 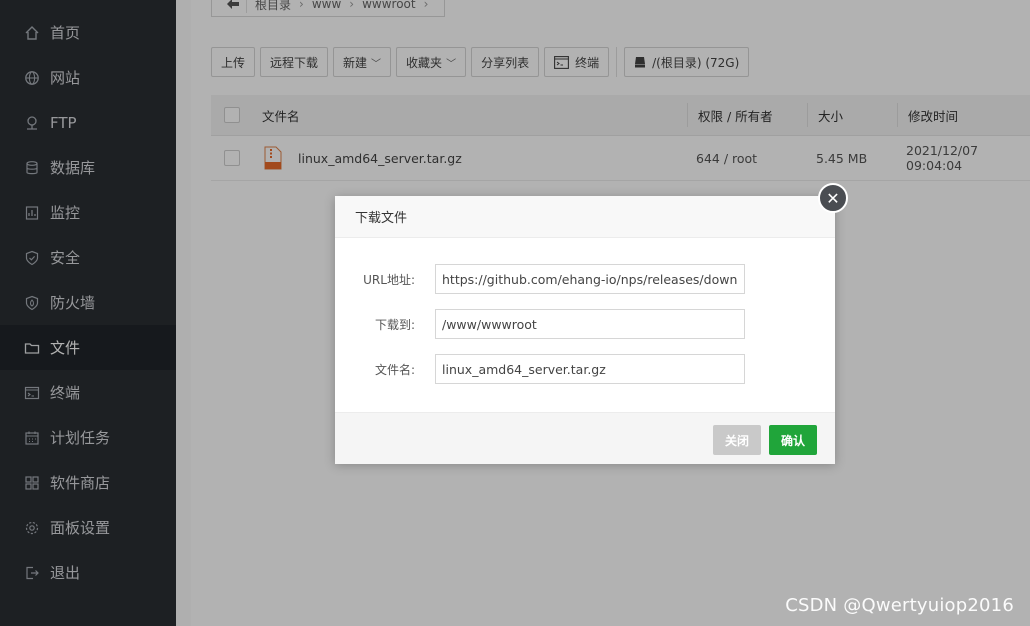 What do you see at coordinates (389, 279) in the screenshot?
I see `url-label: URL地址:` at bounding box center [389, 279].